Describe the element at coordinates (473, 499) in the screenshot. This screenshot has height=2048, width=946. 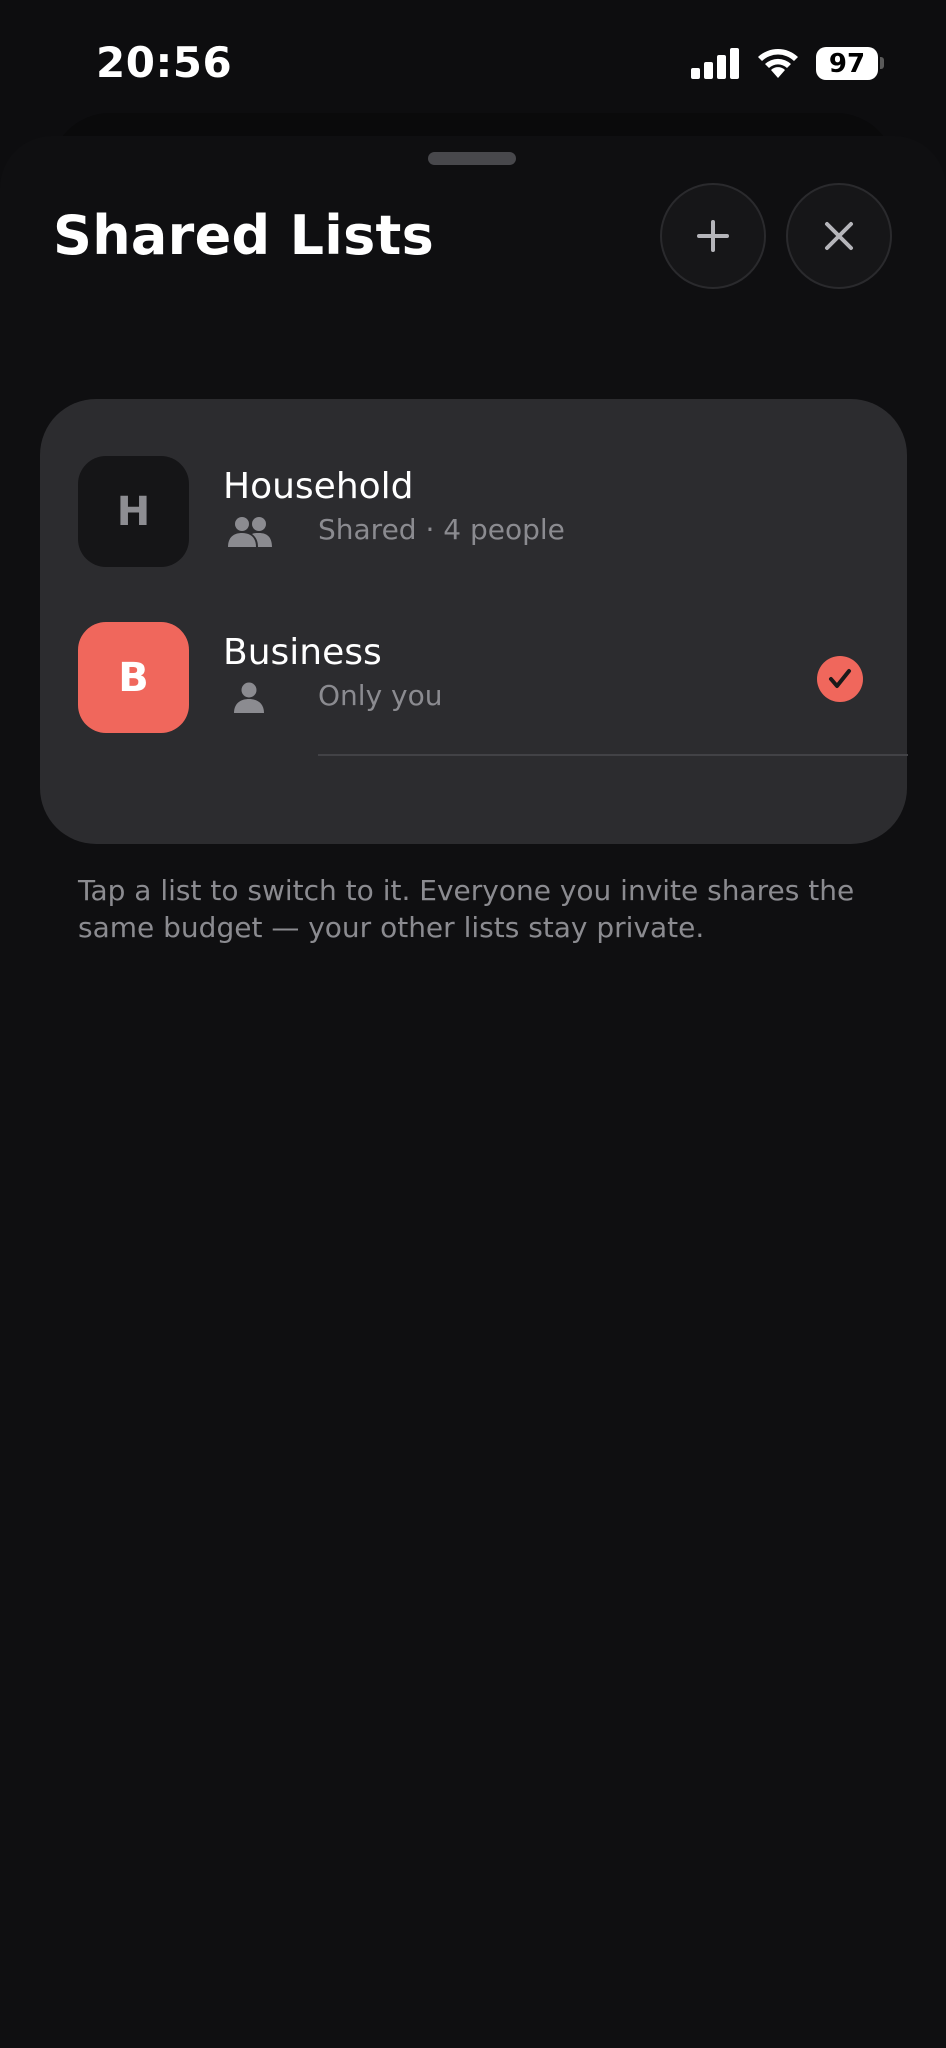
I see `list-item-household: H Household Shared · 4 people` at that location.